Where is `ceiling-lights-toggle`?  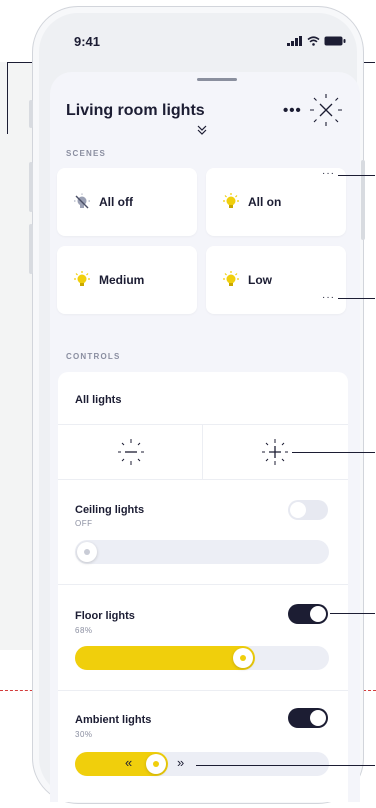
ceiling-lights-toggle is located at coordinates (308, 510).